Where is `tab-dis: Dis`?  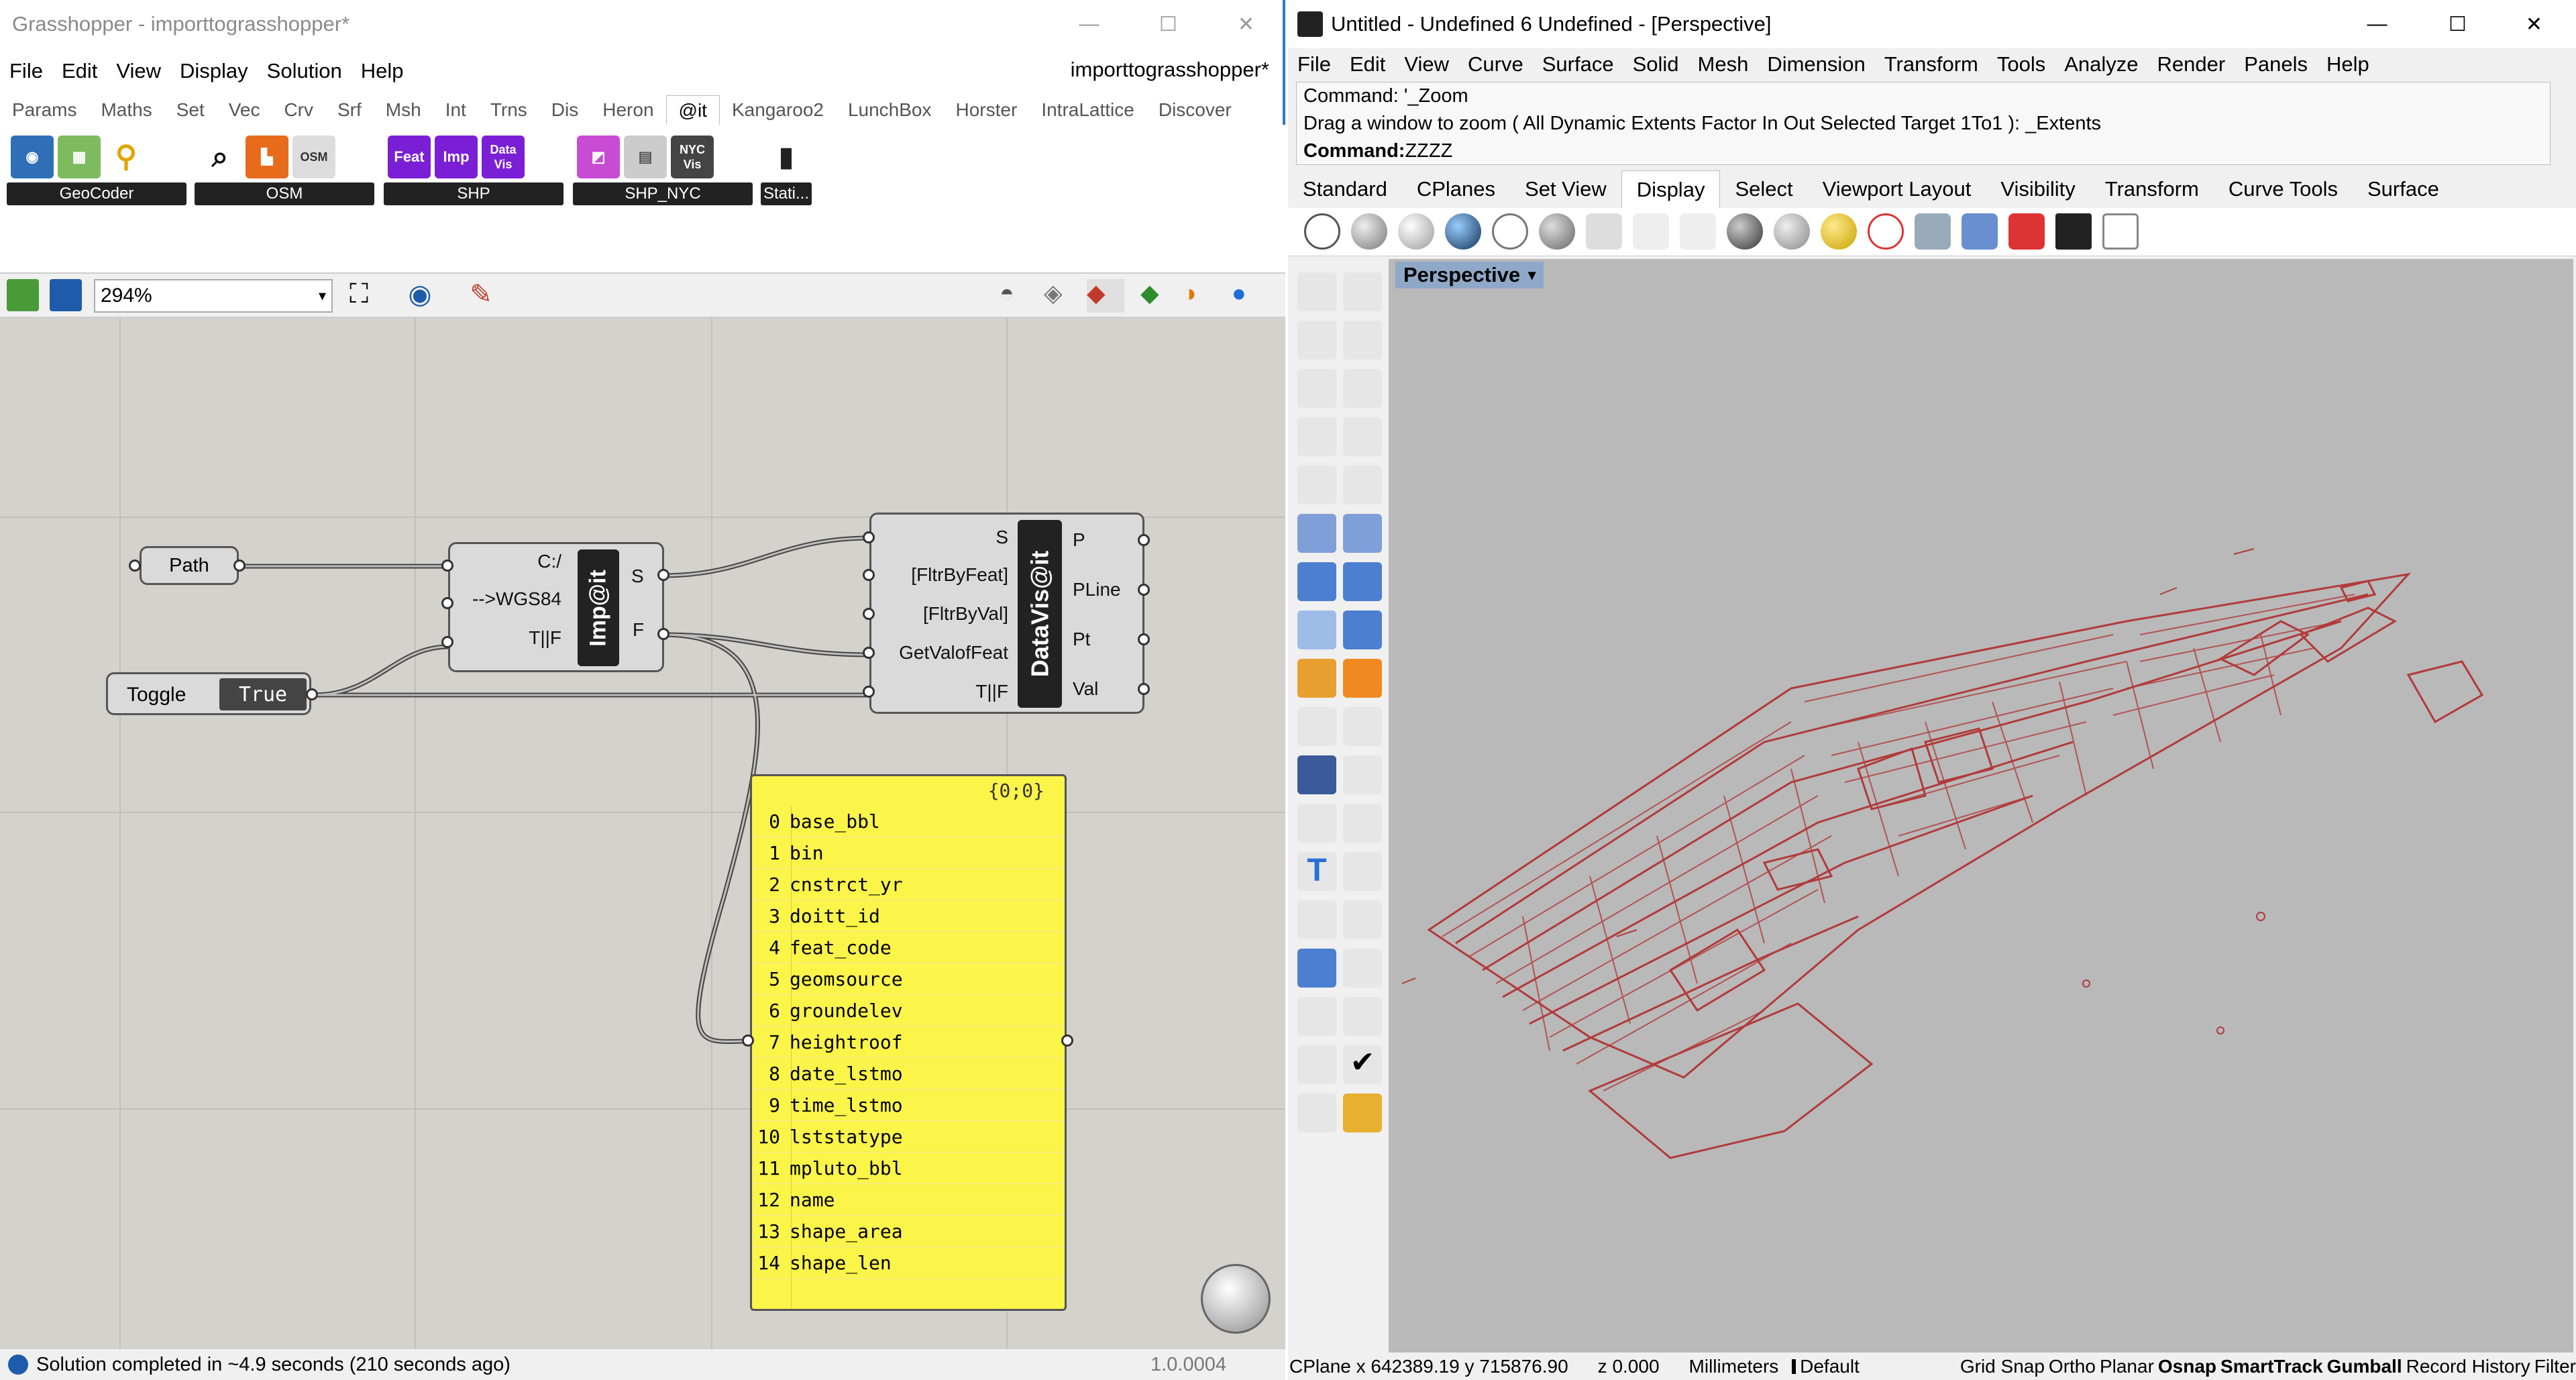
tab-dis: Dis is located at coordinates (564, 110).